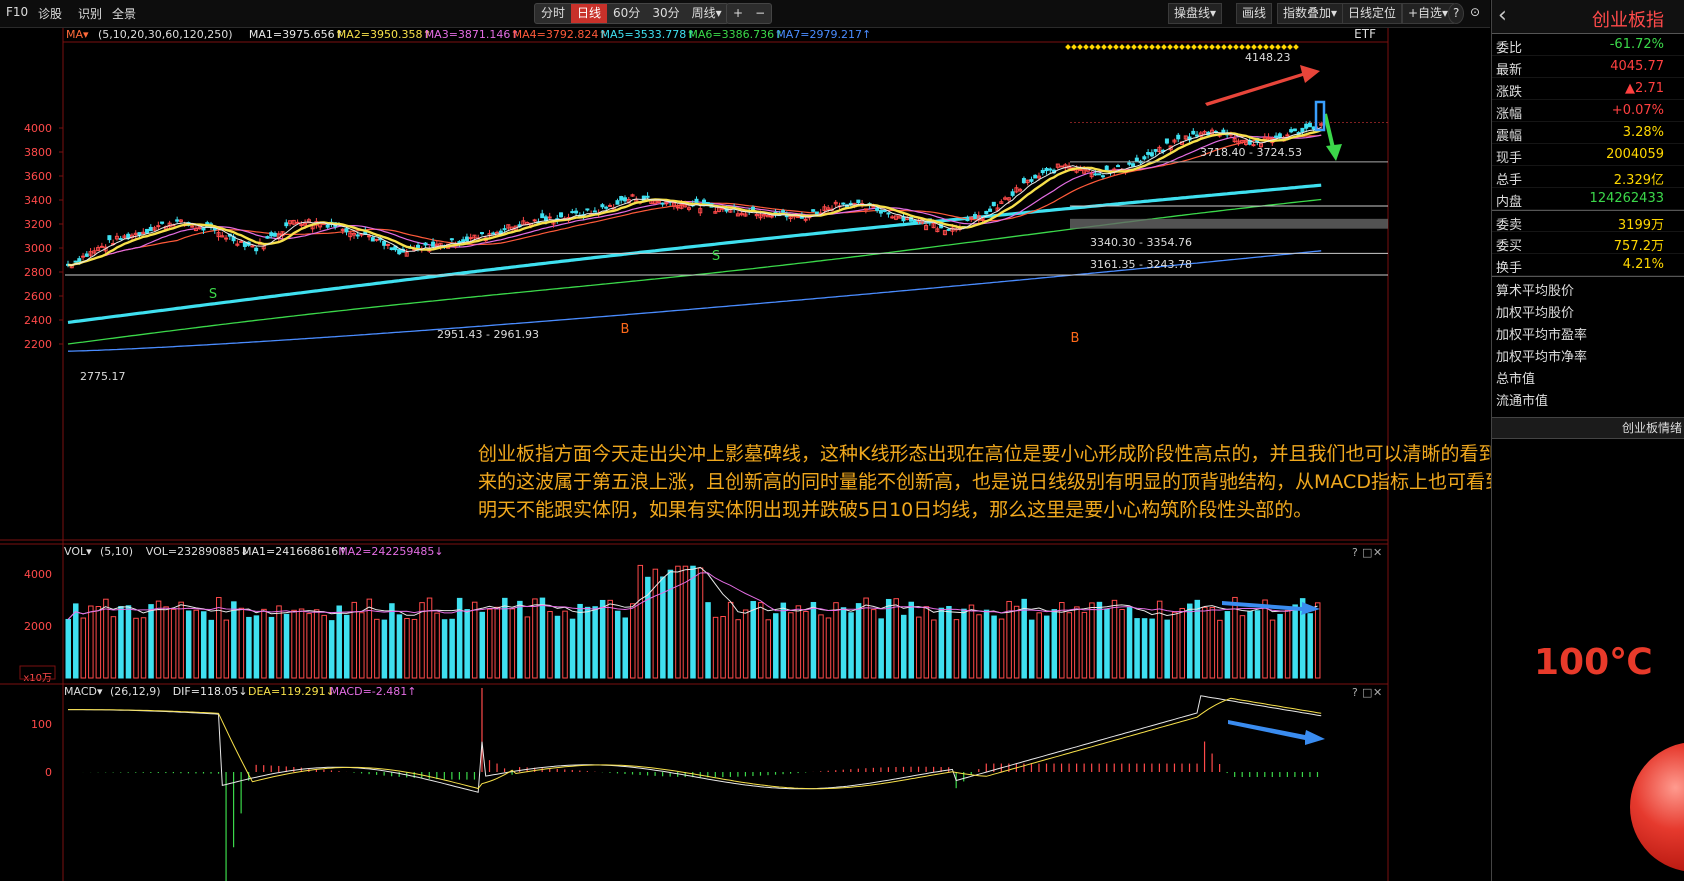 The height and width of the screenshot is (881, 1684). I want to click on add-watchlist-button: +自选▾, so click(1428, 13).